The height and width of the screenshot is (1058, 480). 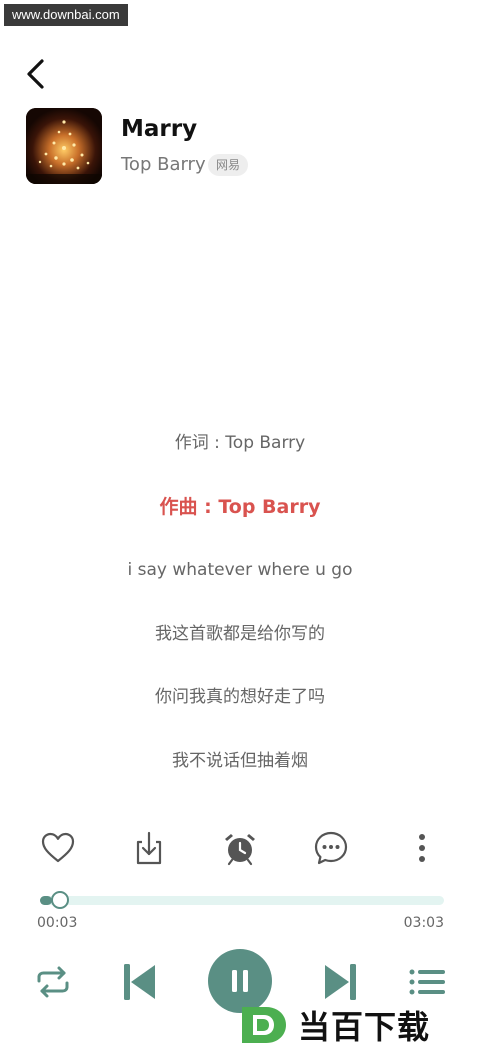 I want to click on progress-track, so click(x=242, y=900).